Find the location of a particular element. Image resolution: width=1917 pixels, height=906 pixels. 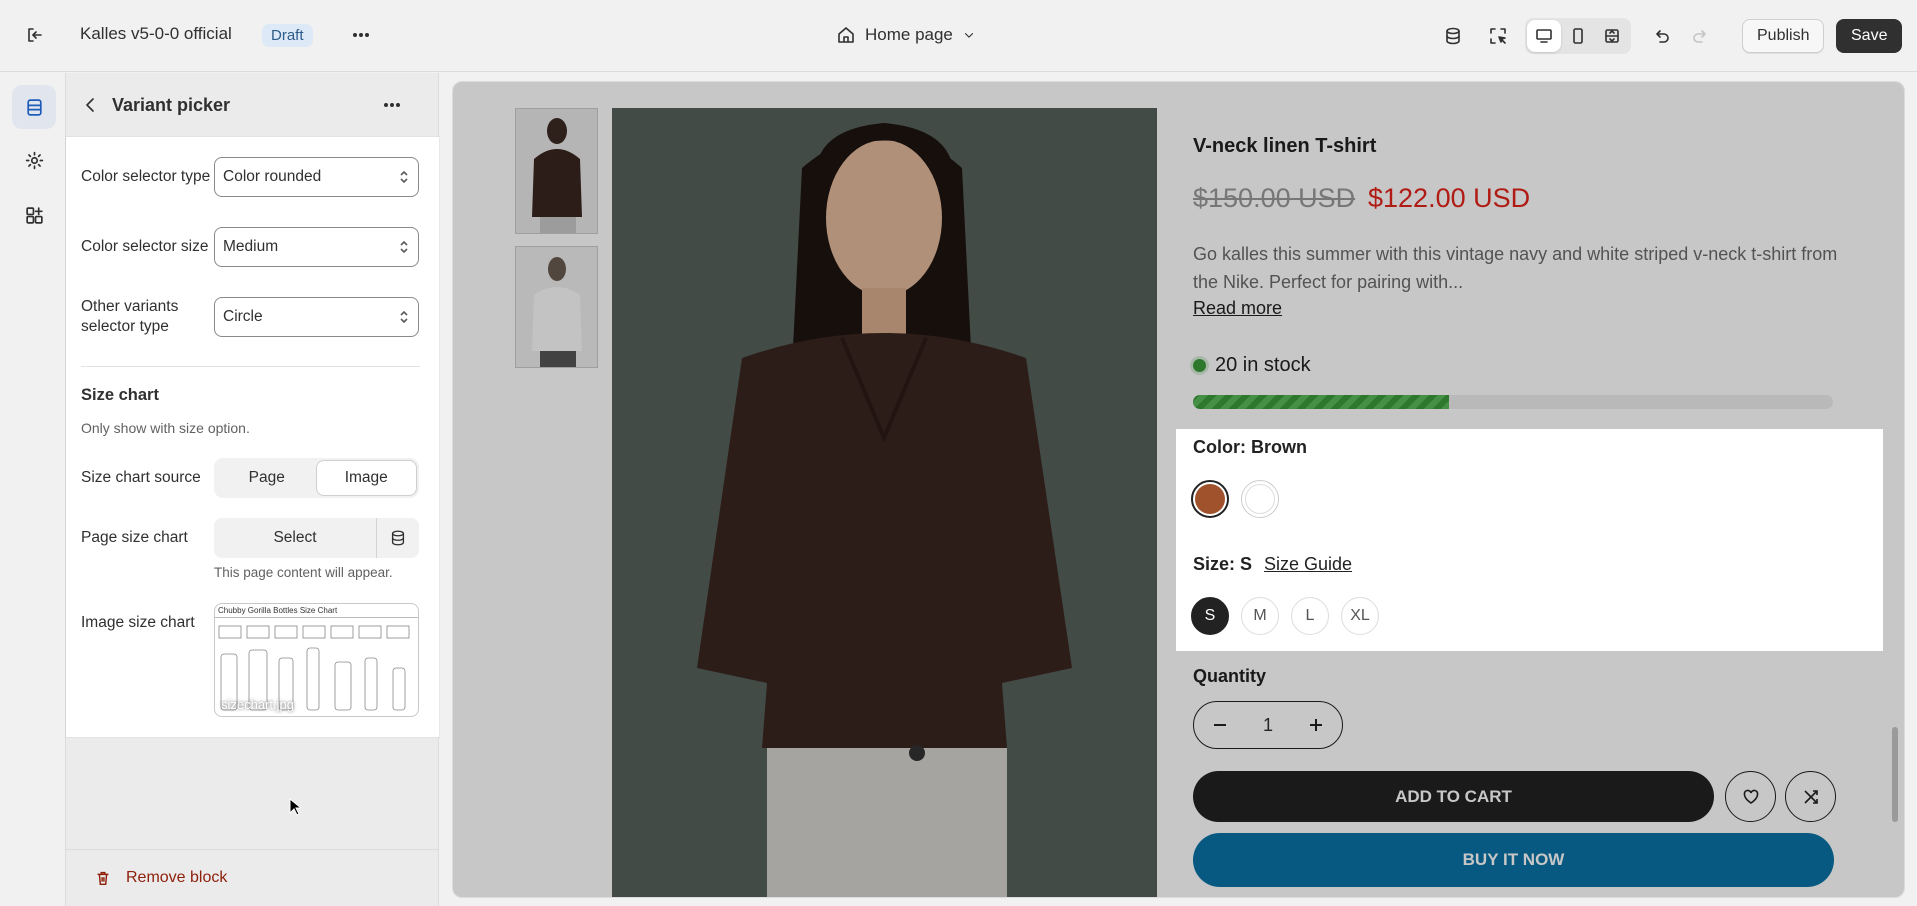

color-swatch-brown is located at coordinates (1210, 499).